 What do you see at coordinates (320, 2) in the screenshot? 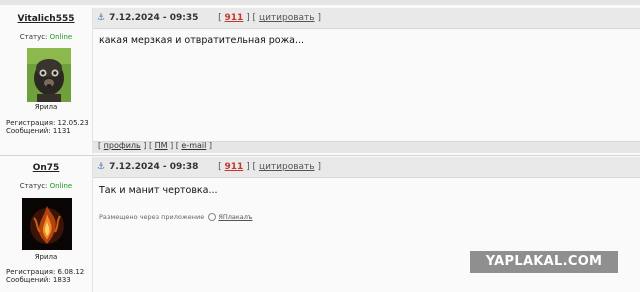
I see `top-strip` at bounding box center [320, 2].